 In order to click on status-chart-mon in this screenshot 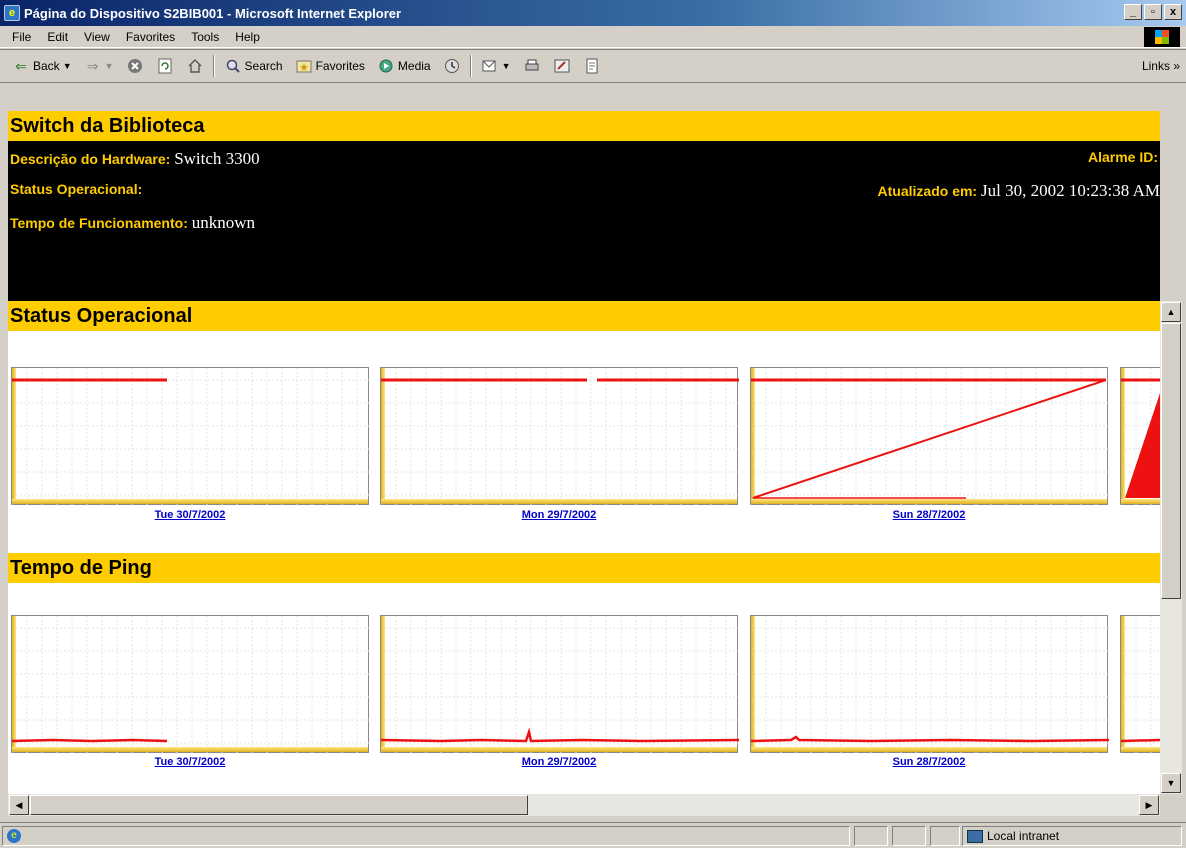, I will do `click(559, 436)`.